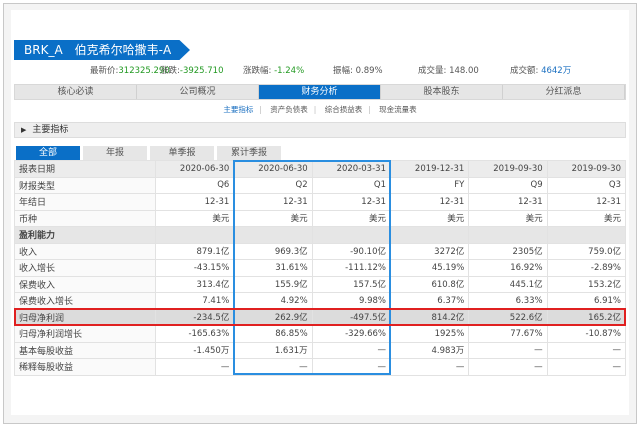 This screenshot has width=640, height=427. What do you see at coordinates (194, 185) in the screenshot?
I see `table-cell: Q6` at bounding box center [194, 185].